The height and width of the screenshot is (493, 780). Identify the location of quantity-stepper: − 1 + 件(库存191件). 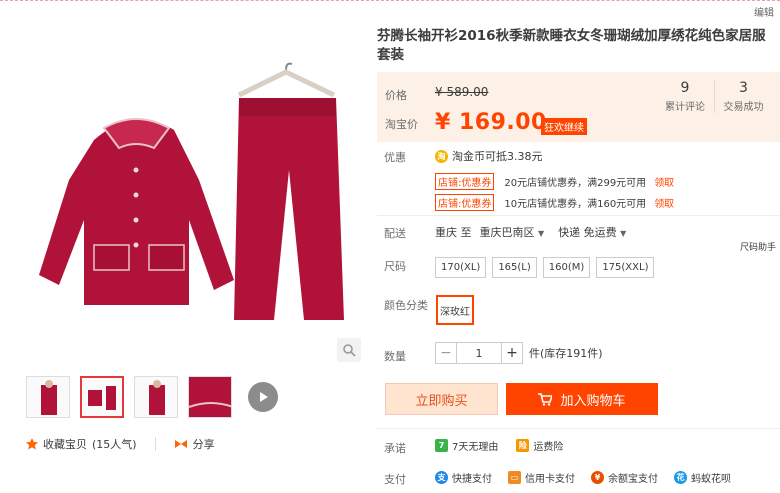
(519, 353).